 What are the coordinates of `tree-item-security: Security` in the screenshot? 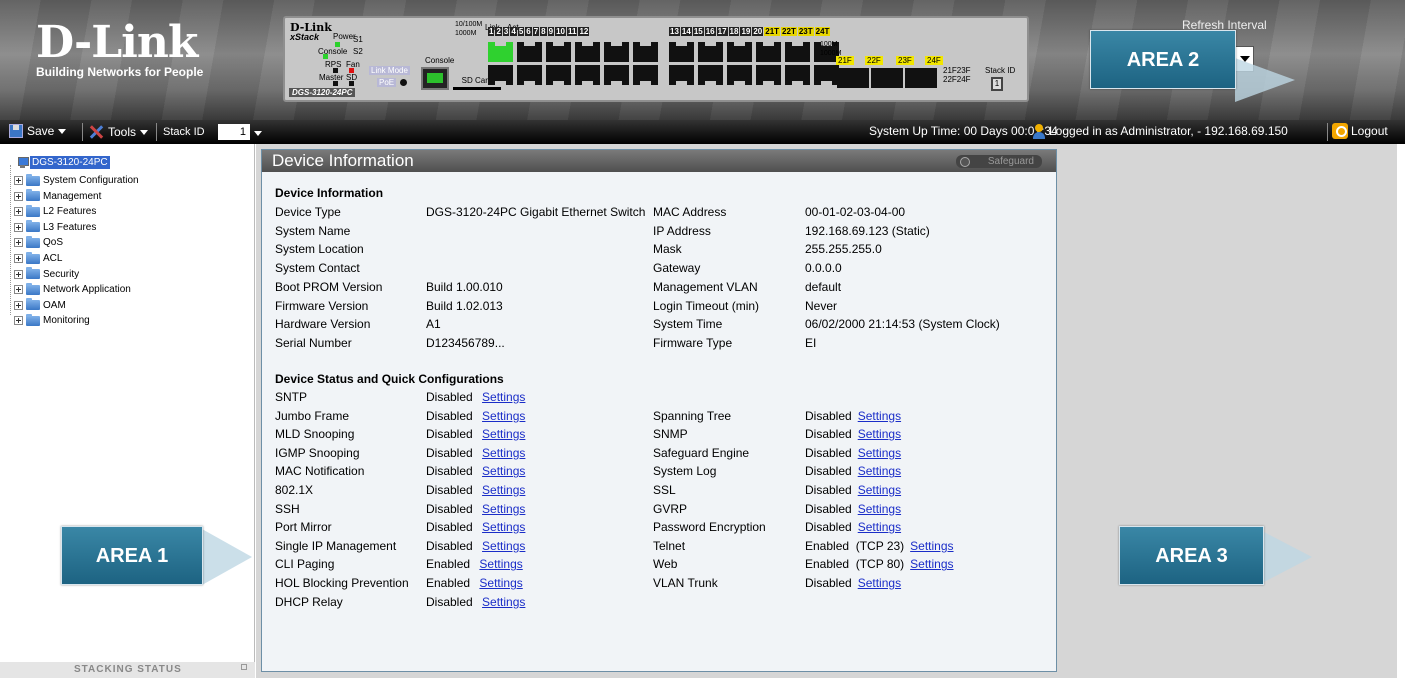 It's located at (46, 274).